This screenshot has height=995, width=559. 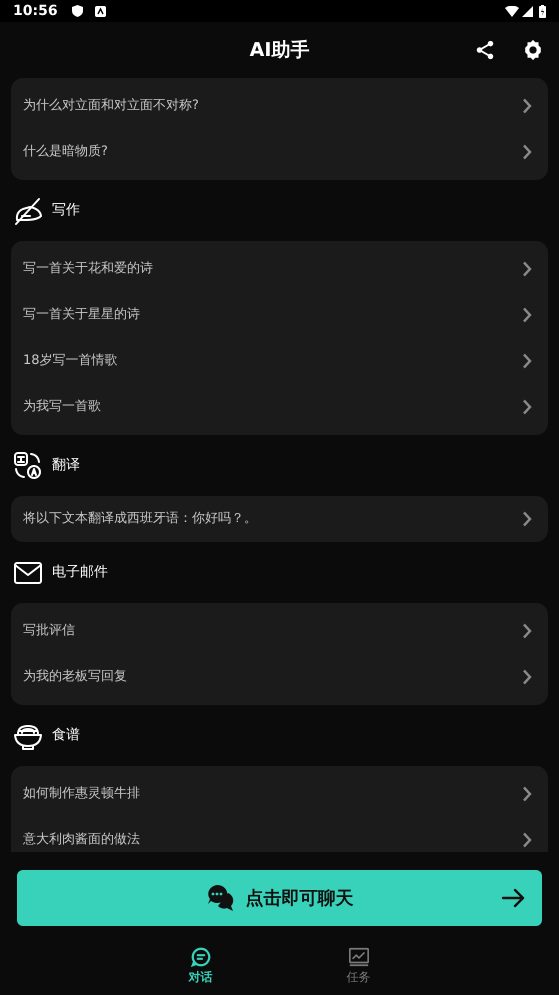 What do you see at coordinates (66, 735) in the screenshot?
I see `section-title: 食谱` at bounding box center [66, 735].